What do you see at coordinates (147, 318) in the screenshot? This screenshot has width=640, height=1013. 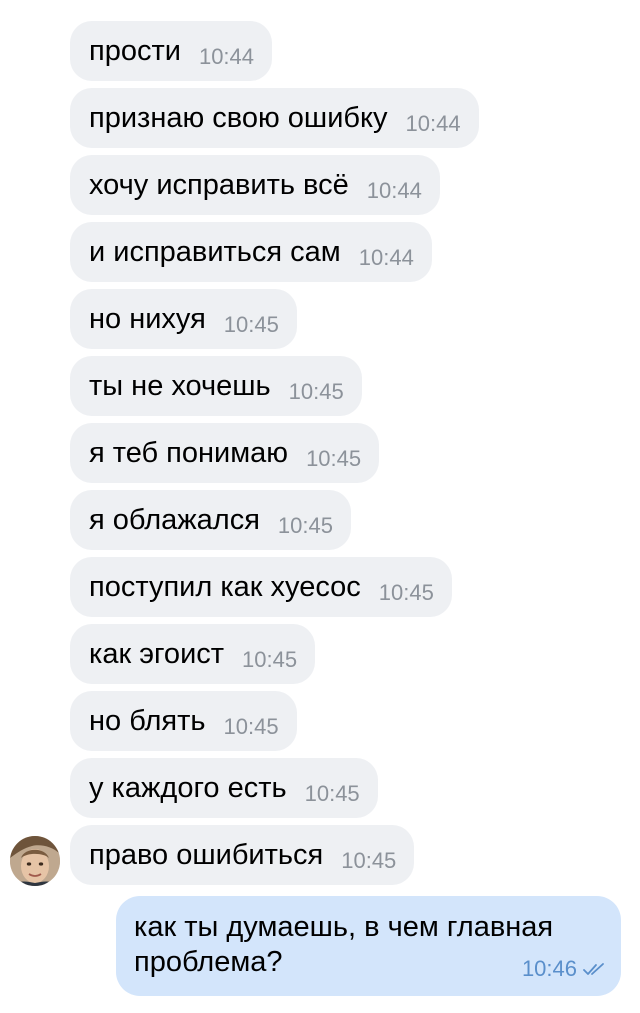 I see `message-text: но нихуя` at bounding box center [147, 318].